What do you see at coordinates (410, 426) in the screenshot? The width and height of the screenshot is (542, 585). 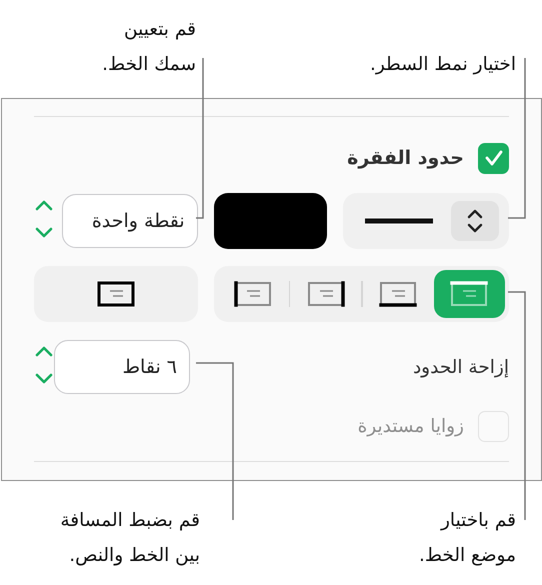 I see `checkbox-label: زوايا مستديرة` at bounding box center [410, 426].